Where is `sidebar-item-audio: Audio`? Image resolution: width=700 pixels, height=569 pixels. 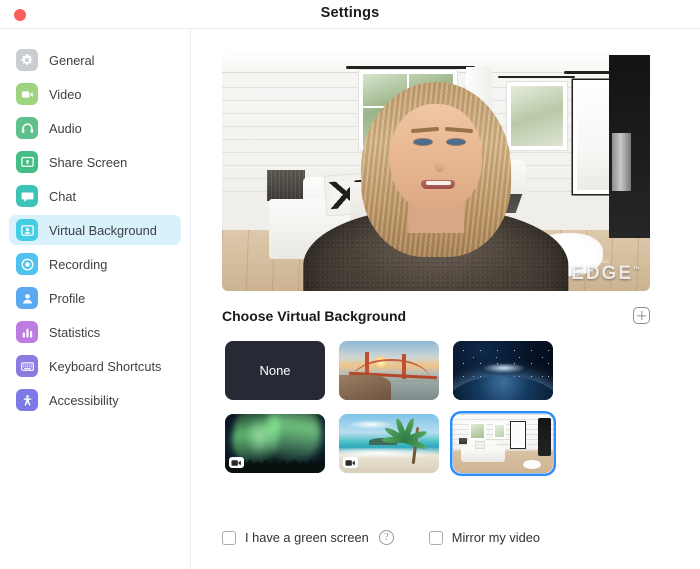
sidebar-item-audio: Audio is located at coordinates (95, 128).